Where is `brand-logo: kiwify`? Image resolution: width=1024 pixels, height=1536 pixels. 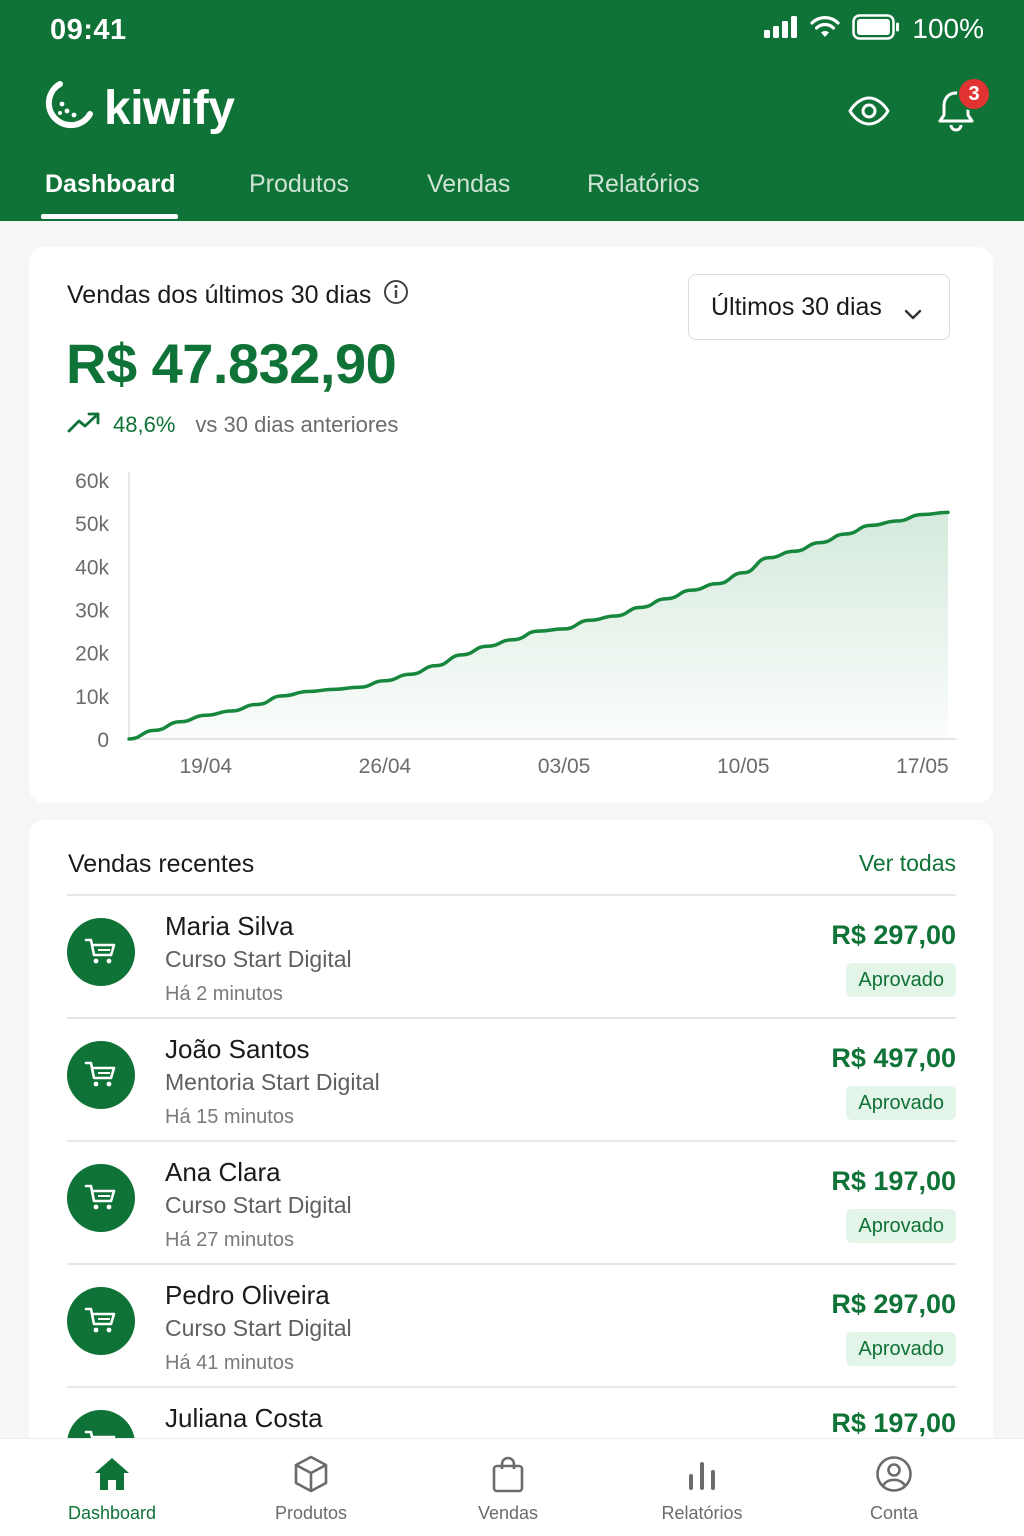 brand-logo: kiwify is located at coordinates (137, 108).